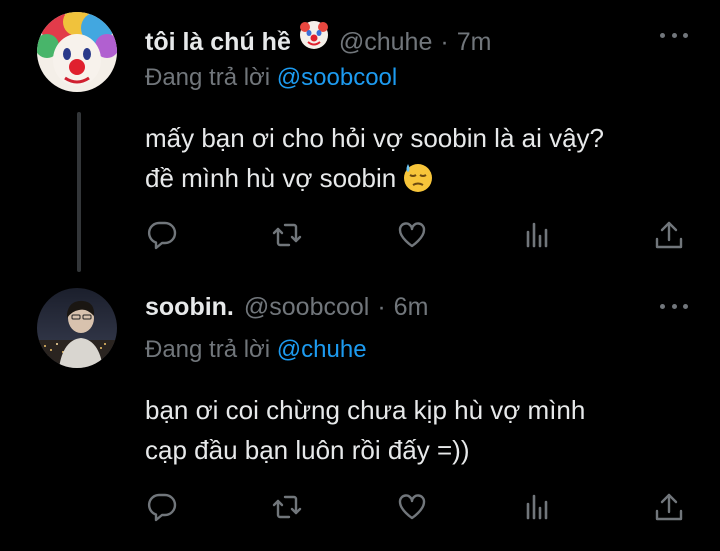  Describe the element at coordinates (77, 52) in the screenshot. I see `avatar-chuhe` at that location.